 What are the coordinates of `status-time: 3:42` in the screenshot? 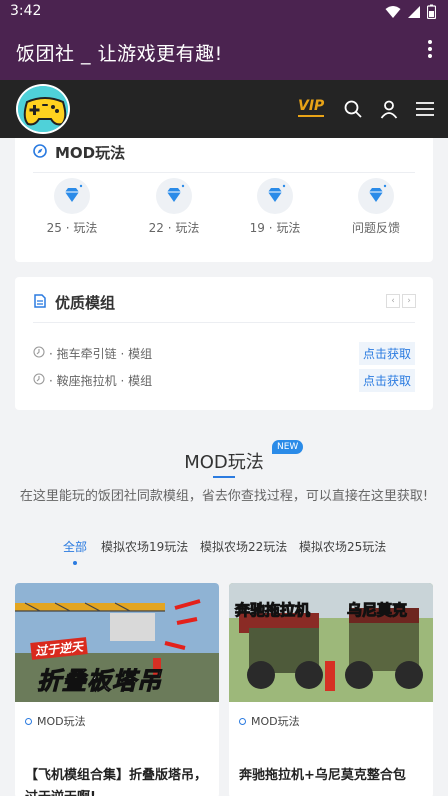 It's located at (26, 11).